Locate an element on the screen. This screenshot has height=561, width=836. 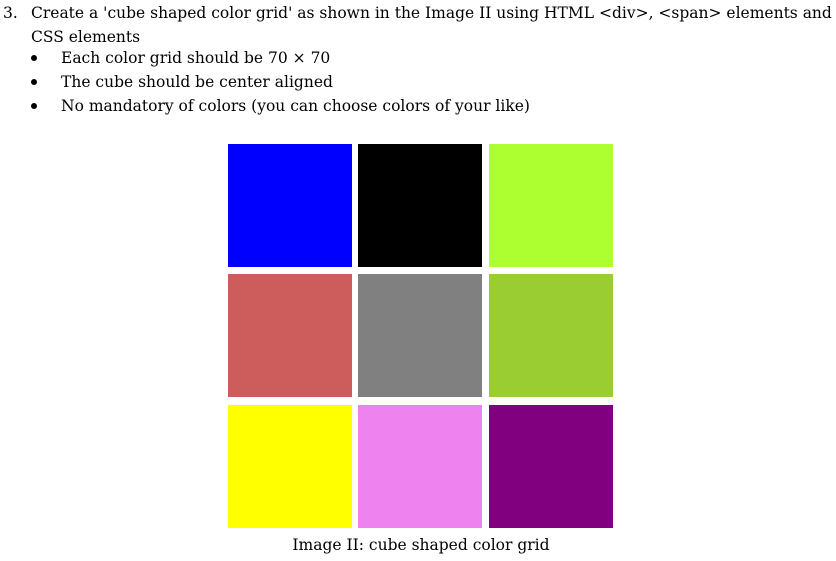
bullet-text: Each color grid should be 70 × 70 is located at coordinates (196, 58).